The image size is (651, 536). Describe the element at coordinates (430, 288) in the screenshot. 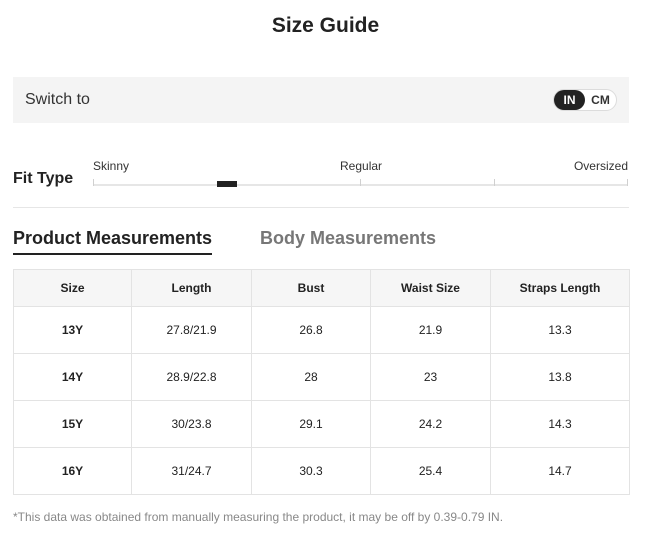

I see `column-header-waist-size: Waist Size` at that location.